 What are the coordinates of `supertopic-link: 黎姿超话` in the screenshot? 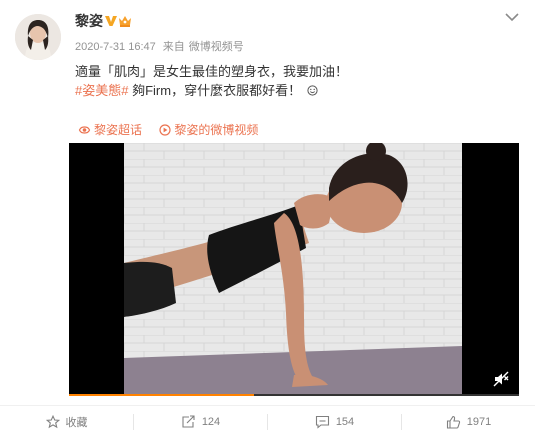 It's located at (110, 129).